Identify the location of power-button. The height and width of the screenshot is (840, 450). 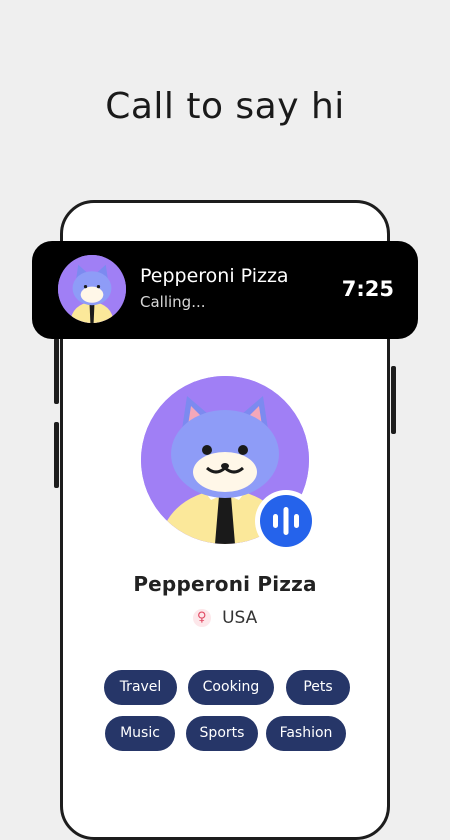
(393, 400).